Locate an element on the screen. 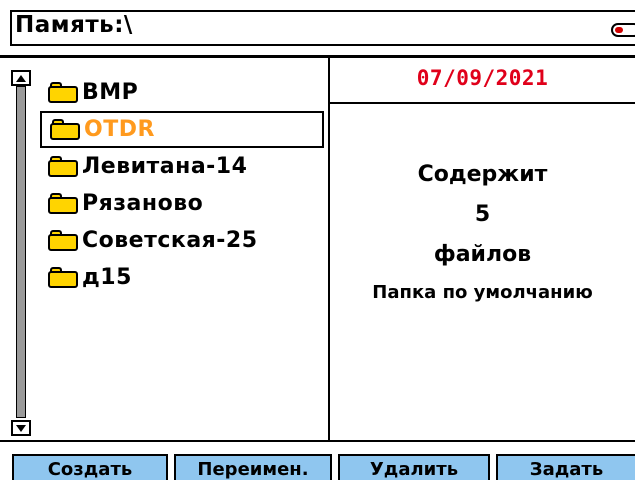 The width and height of the screenshot is (635, 480). memory-path-title: Память:\ is located at coordinates (74, 25).